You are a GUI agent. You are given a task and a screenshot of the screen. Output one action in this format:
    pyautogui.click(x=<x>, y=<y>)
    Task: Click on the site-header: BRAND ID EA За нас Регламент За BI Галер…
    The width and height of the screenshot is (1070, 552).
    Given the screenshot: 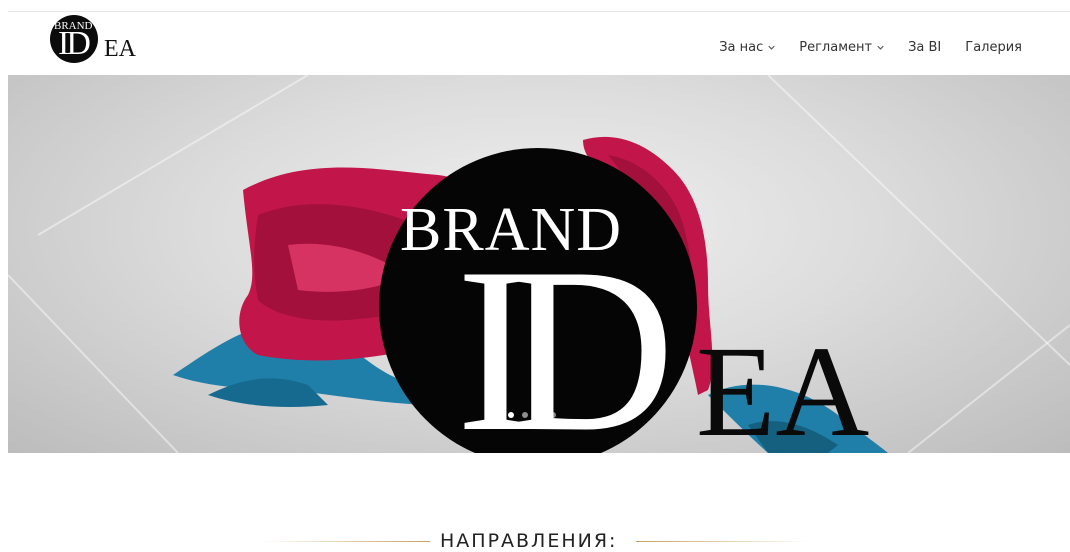 What is the action you would take?
    pyautogui.click(x=535, y=43)
    